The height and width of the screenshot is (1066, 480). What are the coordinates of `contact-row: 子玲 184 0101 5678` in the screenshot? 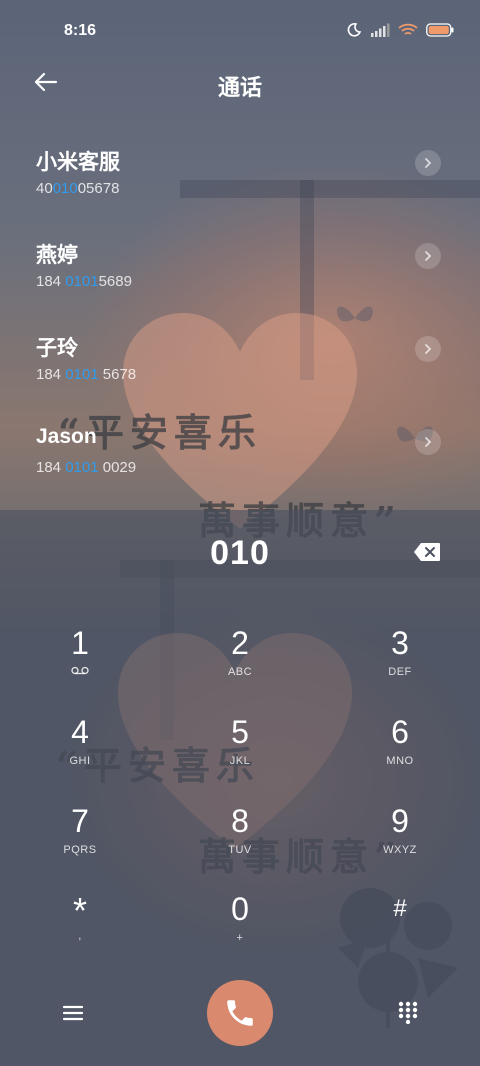 It's located at (240, 375).